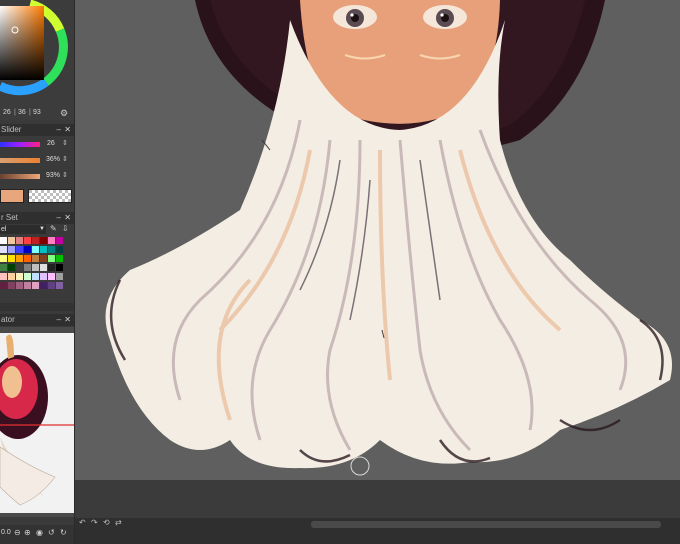  Describe the element at coordinates (37, 54) in the screenshot. I see `color-wheel` at that location.